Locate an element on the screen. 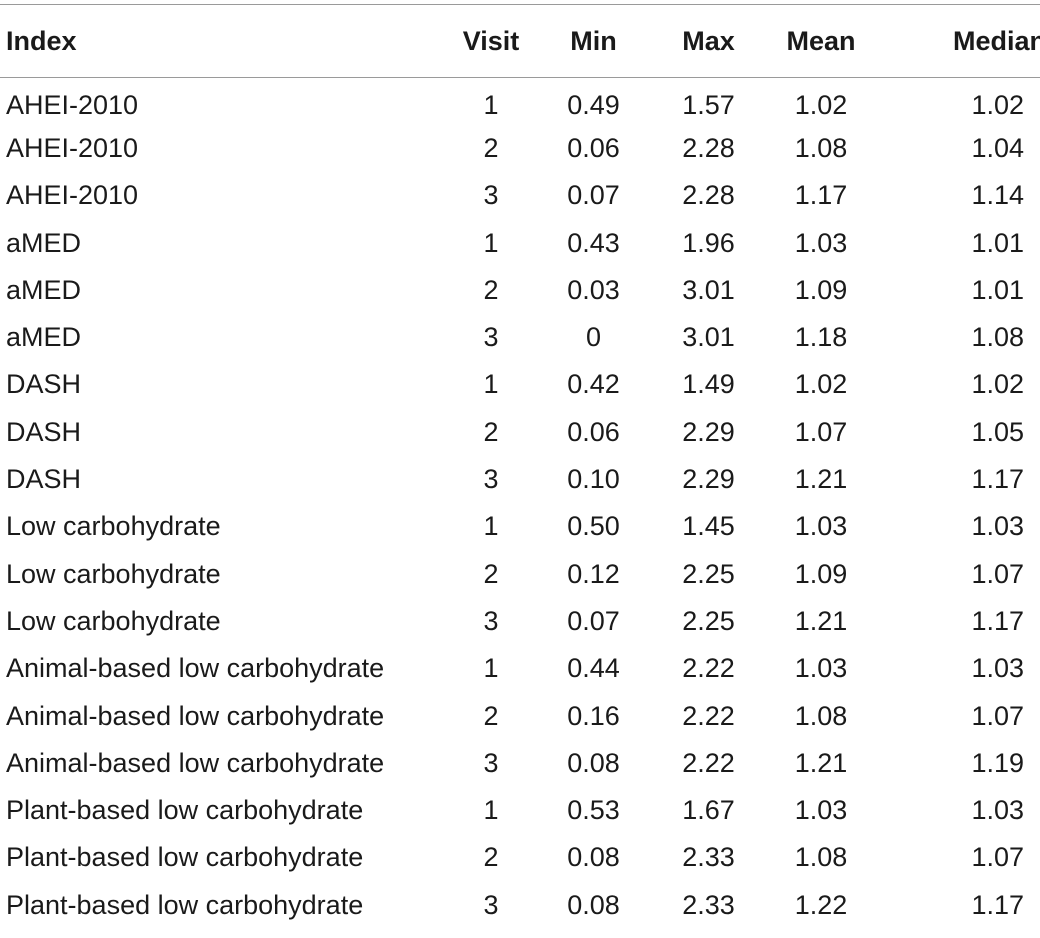  cell-median: 1.05 is located at coordinates (997, 431).